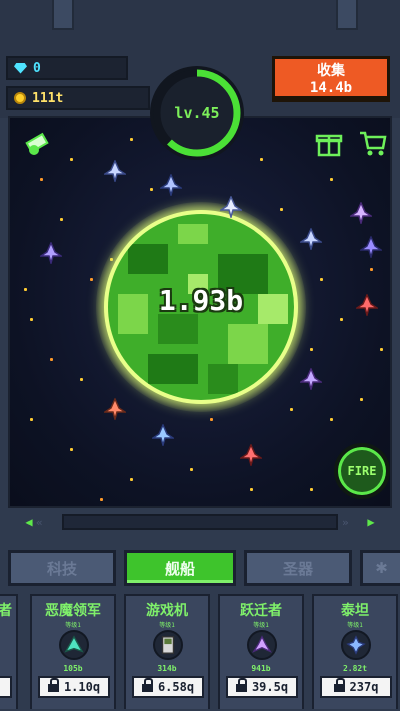 The height and width of the screenshot is (711, 400). What do you see at coordinates (331, 87) in the screenshot?
I see `collect-amount: 14.4b` at bounding box center [331, 87].